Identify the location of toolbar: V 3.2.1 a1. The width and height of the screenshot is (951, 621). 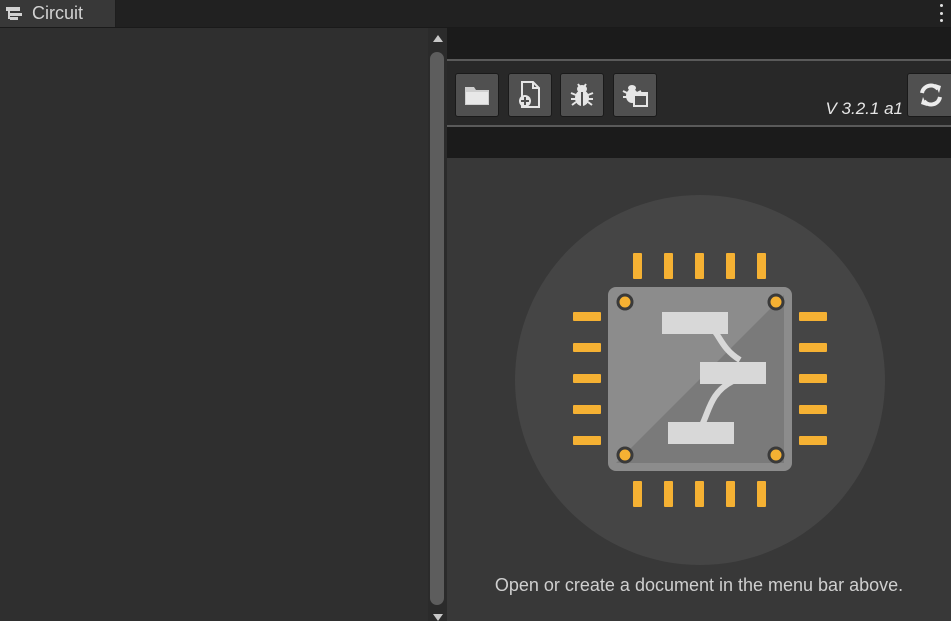
(699, 93).